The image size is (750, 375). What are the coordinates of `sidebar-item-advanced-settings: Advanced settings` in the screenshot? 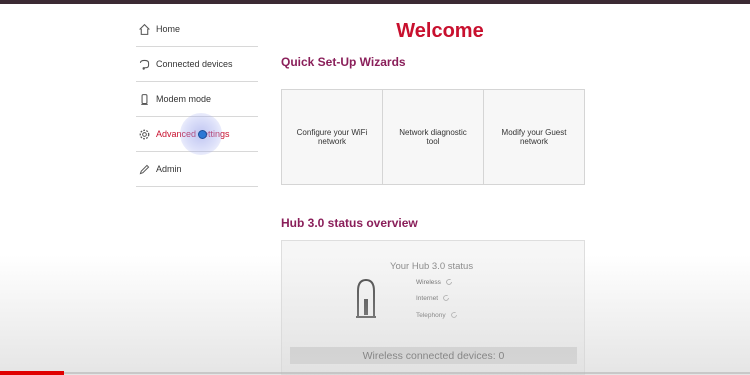 It's located at (197, 134).